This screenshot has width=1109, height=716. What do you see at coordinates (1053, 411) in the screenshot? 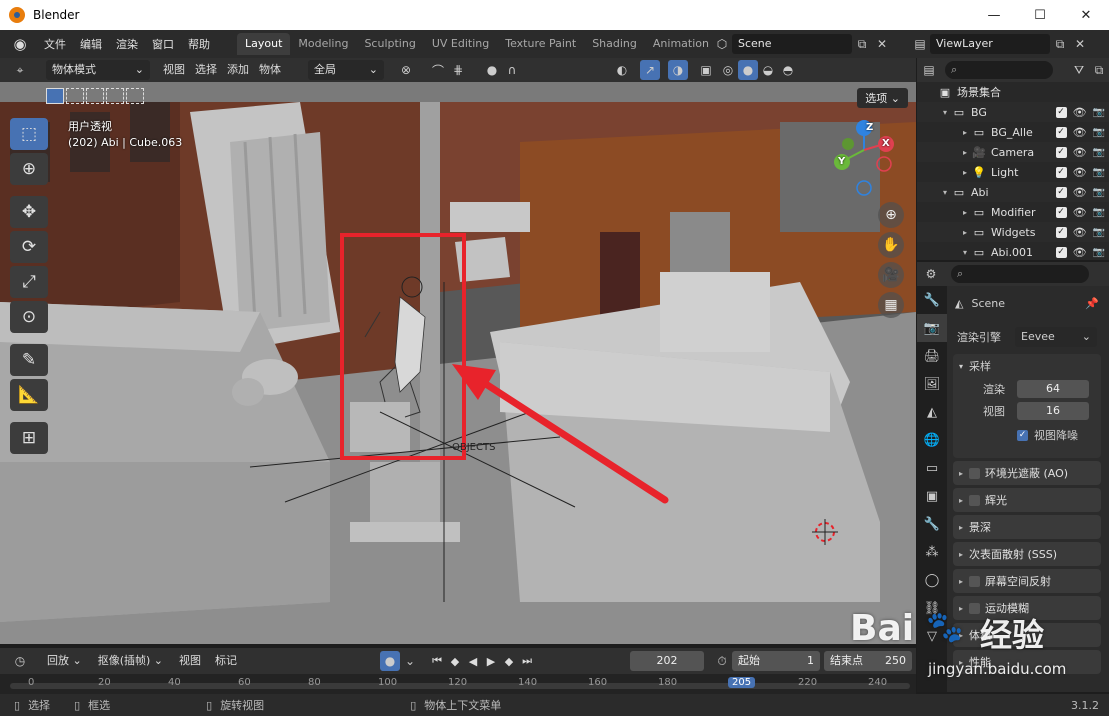
I see `viewport-samples-field: 16` at bounding box center [1053, 411].